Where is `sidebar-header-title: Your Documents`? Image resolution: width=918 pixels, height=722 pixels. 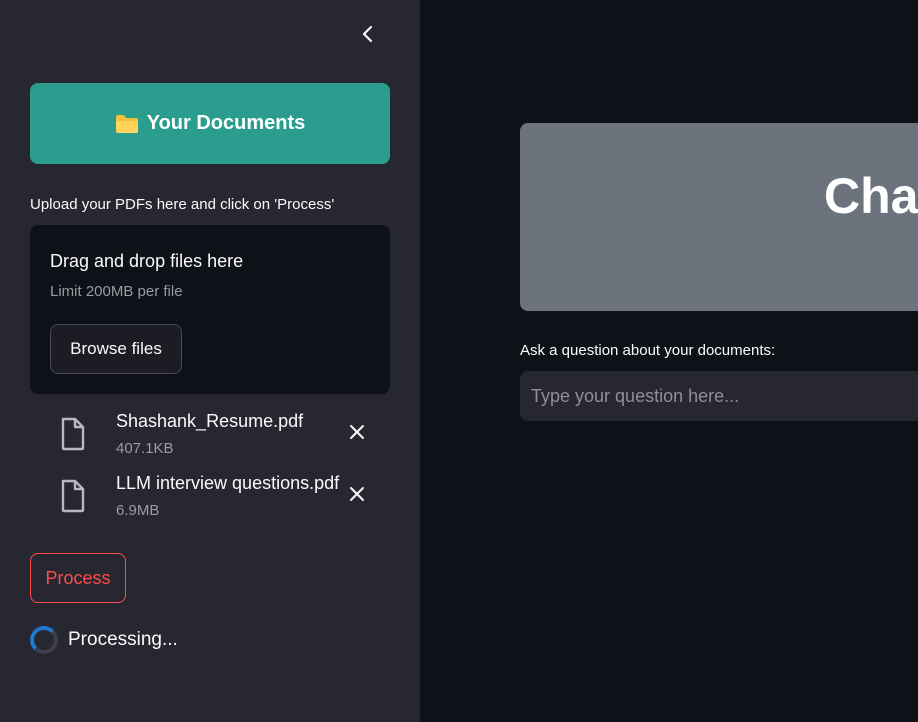
sidebar-header-title: Your Documents is located at coordinates (226, 123).